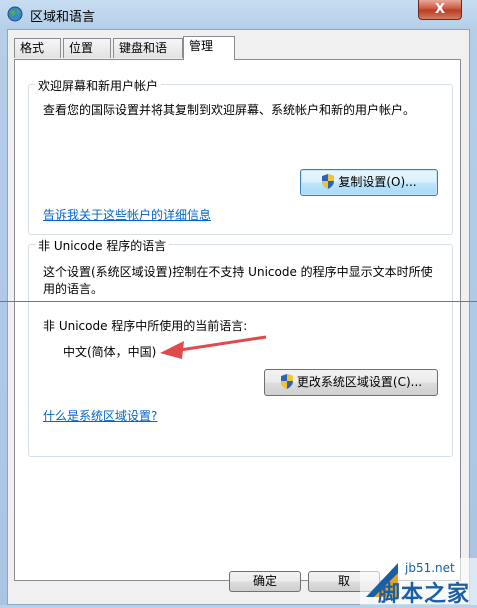 The width and height of the screenshot is (477, 608). What do you see at coordinates (102, 245) in the screenshot?
I see `group-title: 非 Unicode 程序的语言` at bounding box center [102, 245].